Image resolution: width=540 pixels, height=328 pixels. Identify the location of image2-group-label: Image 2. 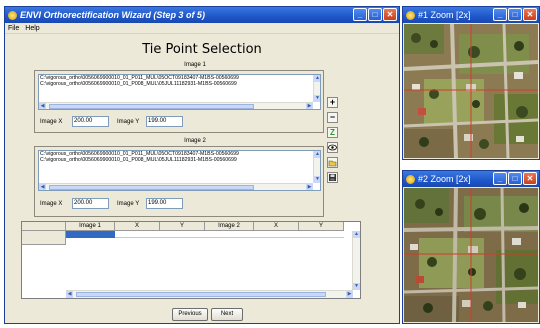
(195, 141).